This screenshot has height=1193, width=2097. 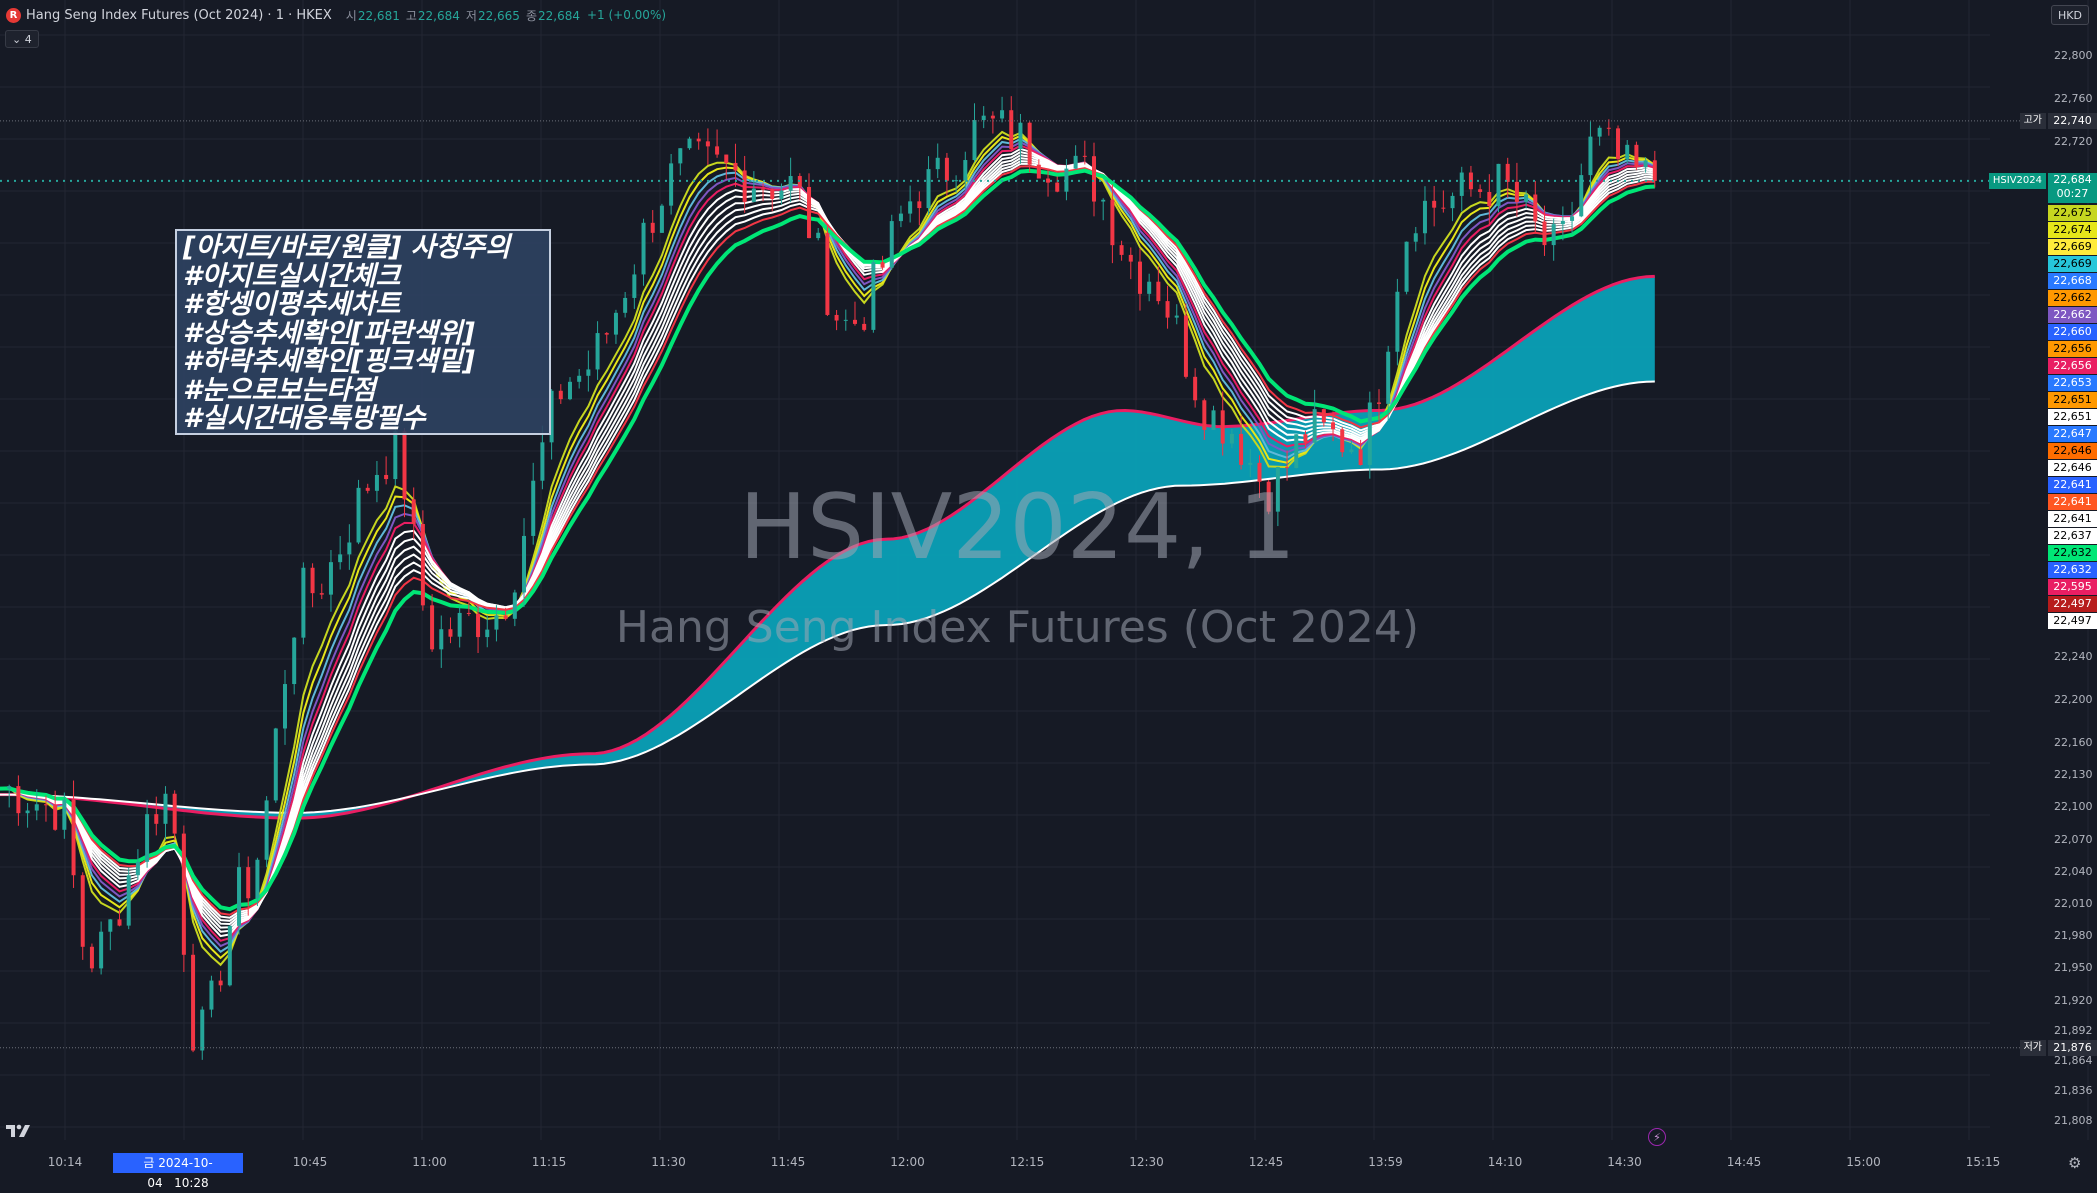 I want to click on price-axis-tick: 22,040, so click(x=2073, y=871).